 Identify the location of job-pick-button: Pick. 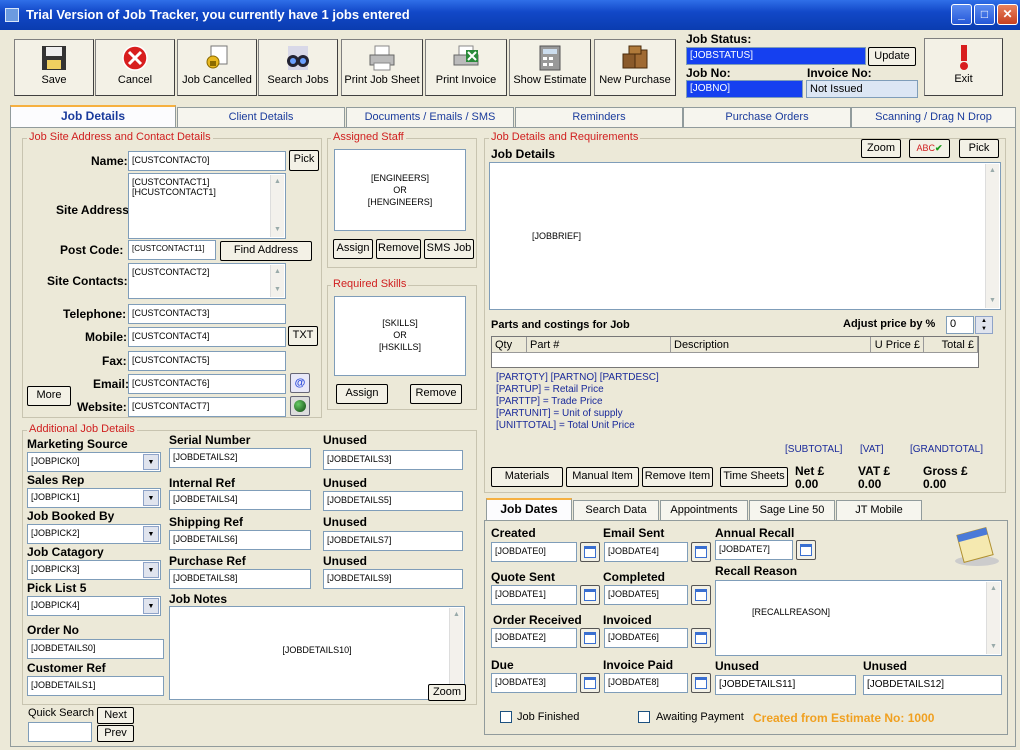
(979, 148).